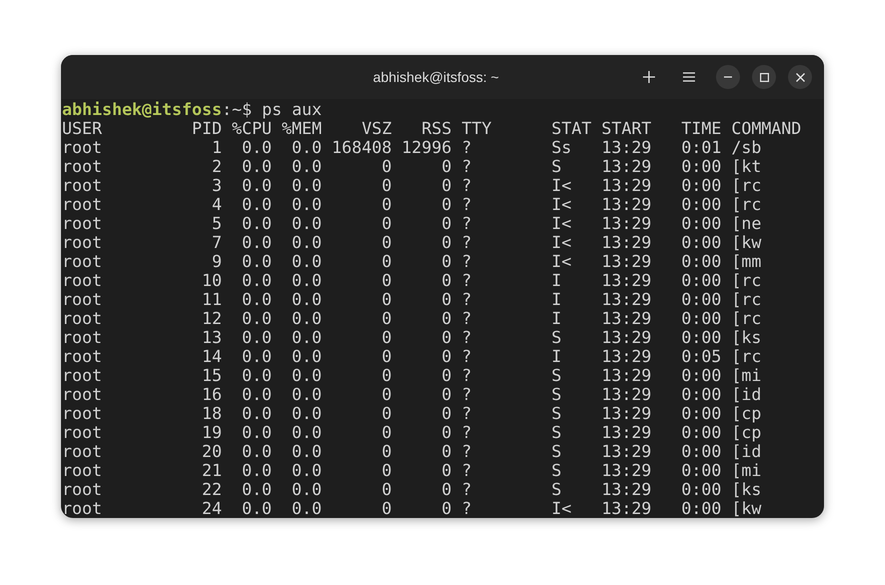 This screenshot has width=885, height=585. I want to click on prompt-path: :~$, so click(237, 109).